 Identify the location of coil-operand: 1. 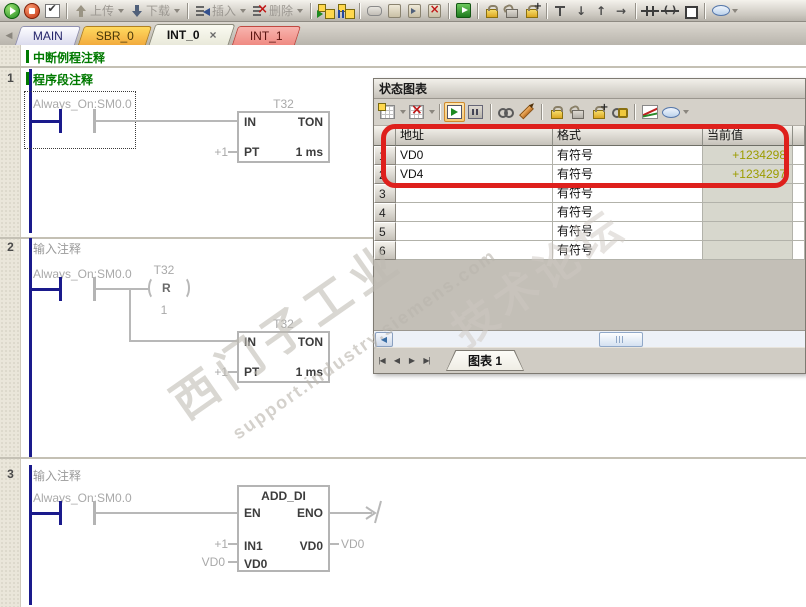
(164, 310).